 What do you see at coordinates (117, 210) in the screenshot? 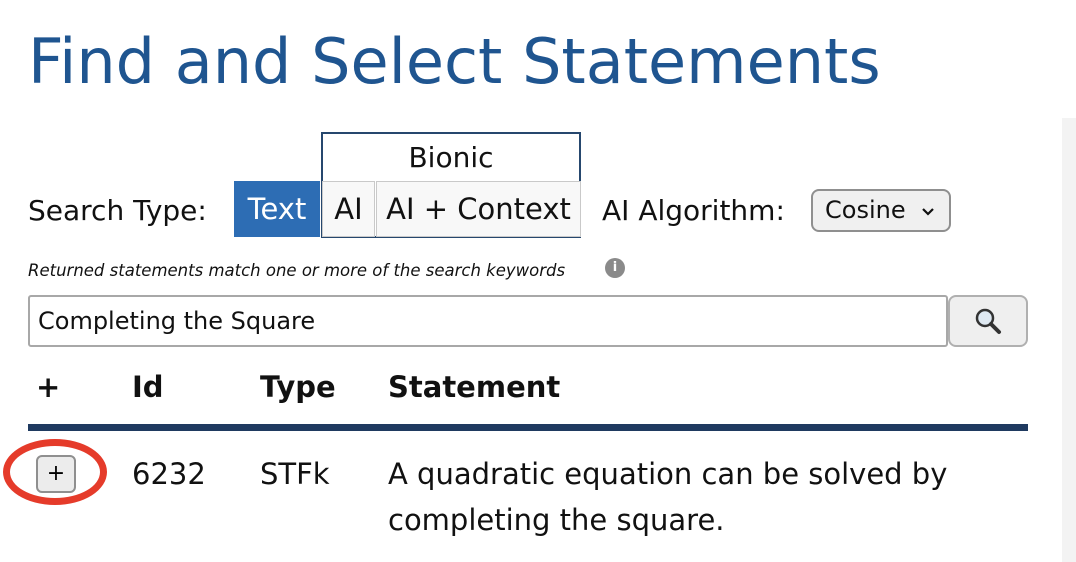
I see `search-type-label: Search Type:` at bounding box center [117, 210].